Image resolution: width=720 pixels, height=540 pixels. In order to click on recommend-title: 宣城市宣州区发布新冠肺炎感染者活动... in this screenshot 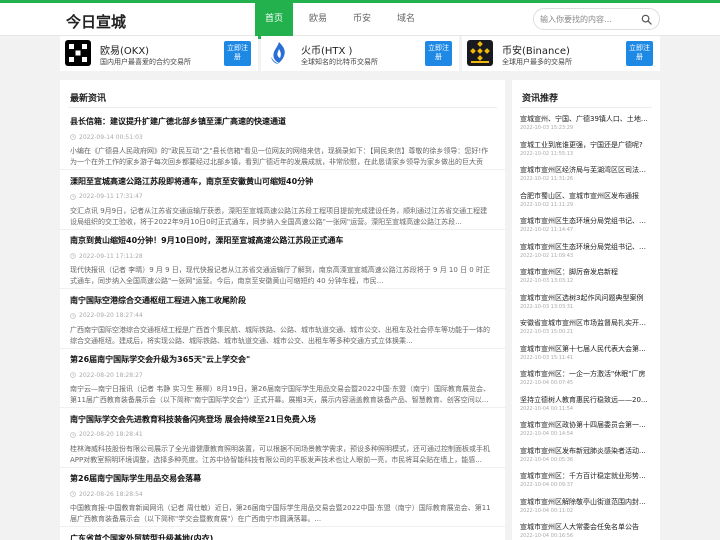, I will do `click(586, 451)`.